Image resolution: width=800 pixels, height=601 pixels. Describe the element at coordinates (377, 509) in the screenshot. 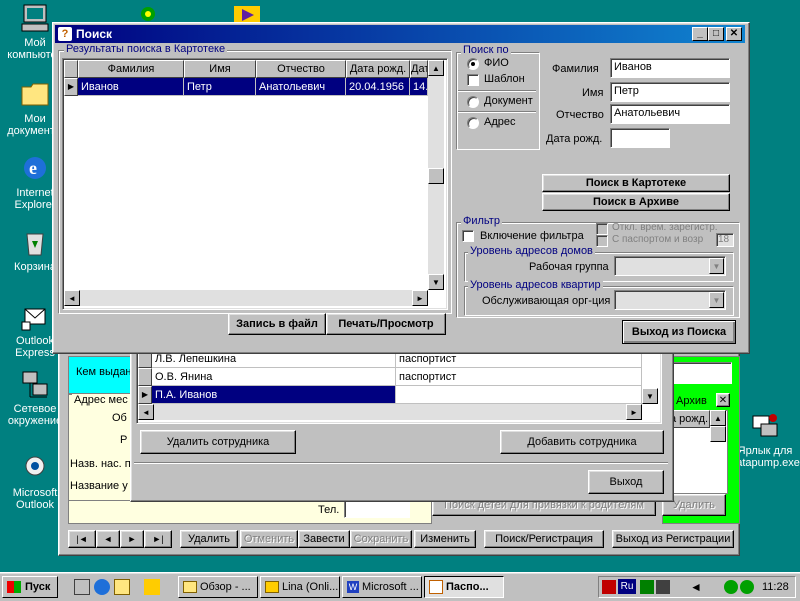

I see `tel-input` at that location.